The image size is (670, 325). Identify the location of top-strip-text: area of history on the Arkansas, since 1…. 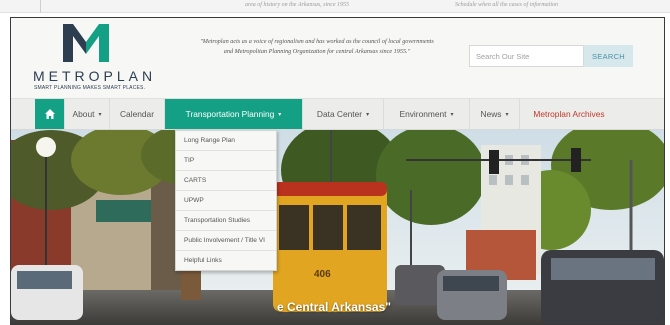
(297, 5).